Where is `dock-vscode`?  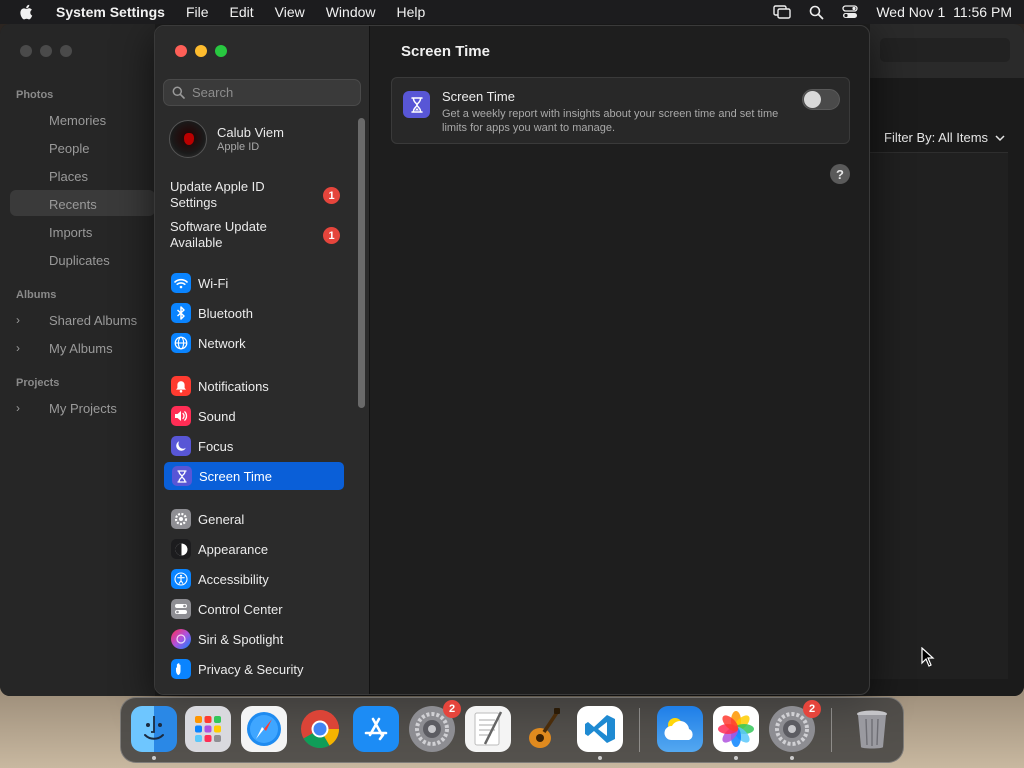 dock-vscode is located at coordinates (600, 733).